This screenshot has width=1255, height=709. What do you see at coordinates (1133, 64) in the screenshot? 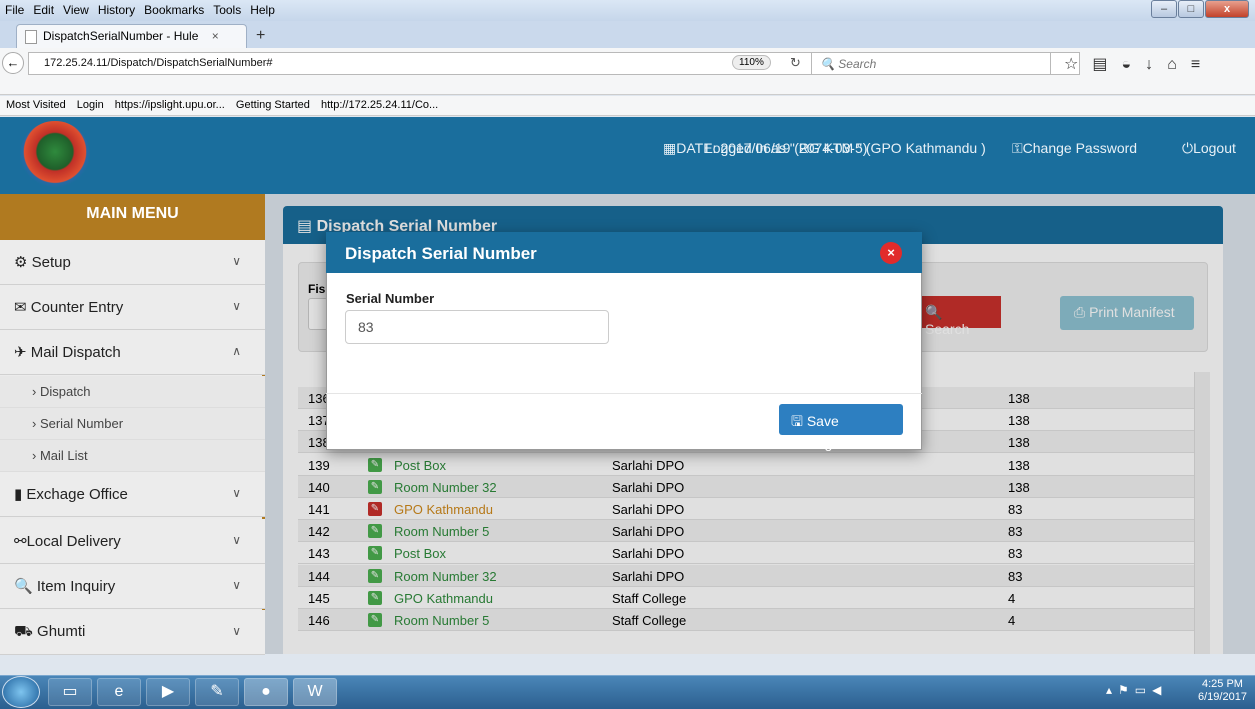
I see `pocket-icon: ◒` at bounding box center [1133, 64].